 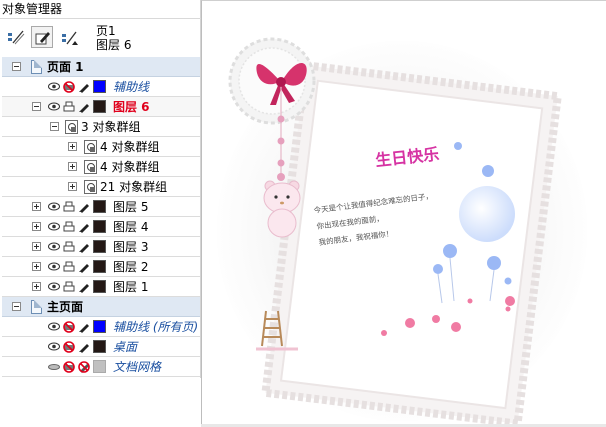 I want to click on guides-color-swatch, so click(x=99, y=86).